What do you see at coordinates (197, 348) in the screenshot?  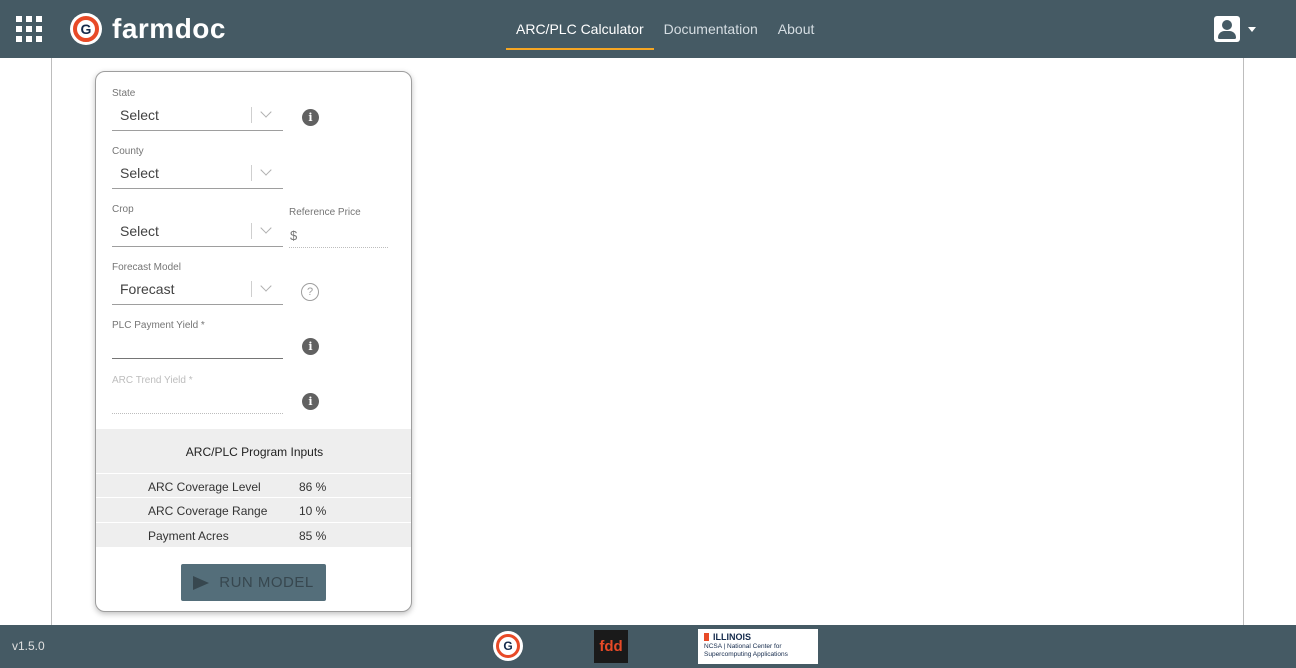 I see `plc-payment-yield-input` at bounding box center [197, 348].